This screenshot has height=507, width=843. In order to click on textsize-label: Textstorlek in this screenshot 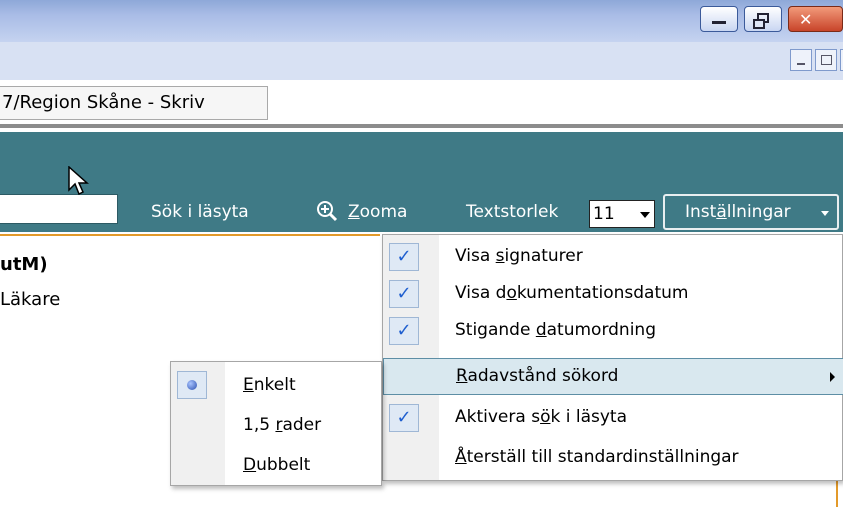, I will do `click(512, 212)`.